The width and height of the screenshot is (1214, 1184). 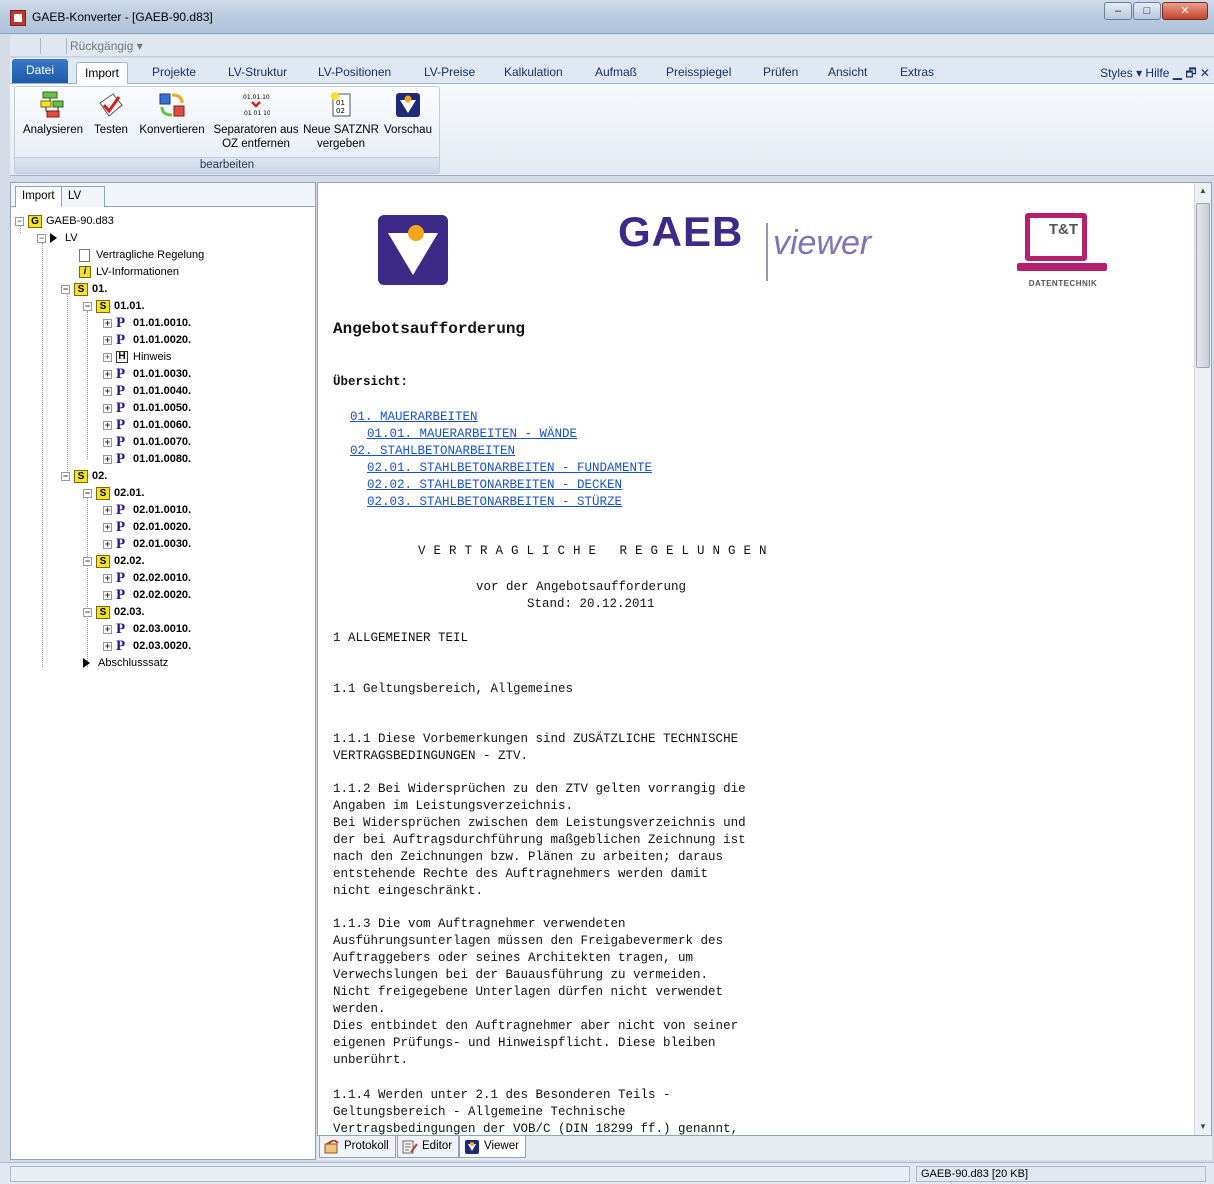 What do you see at coordinates (257, 113) in the screenshot?
I see `svg-text: 01 01 10` at bounding box center [257, 113].